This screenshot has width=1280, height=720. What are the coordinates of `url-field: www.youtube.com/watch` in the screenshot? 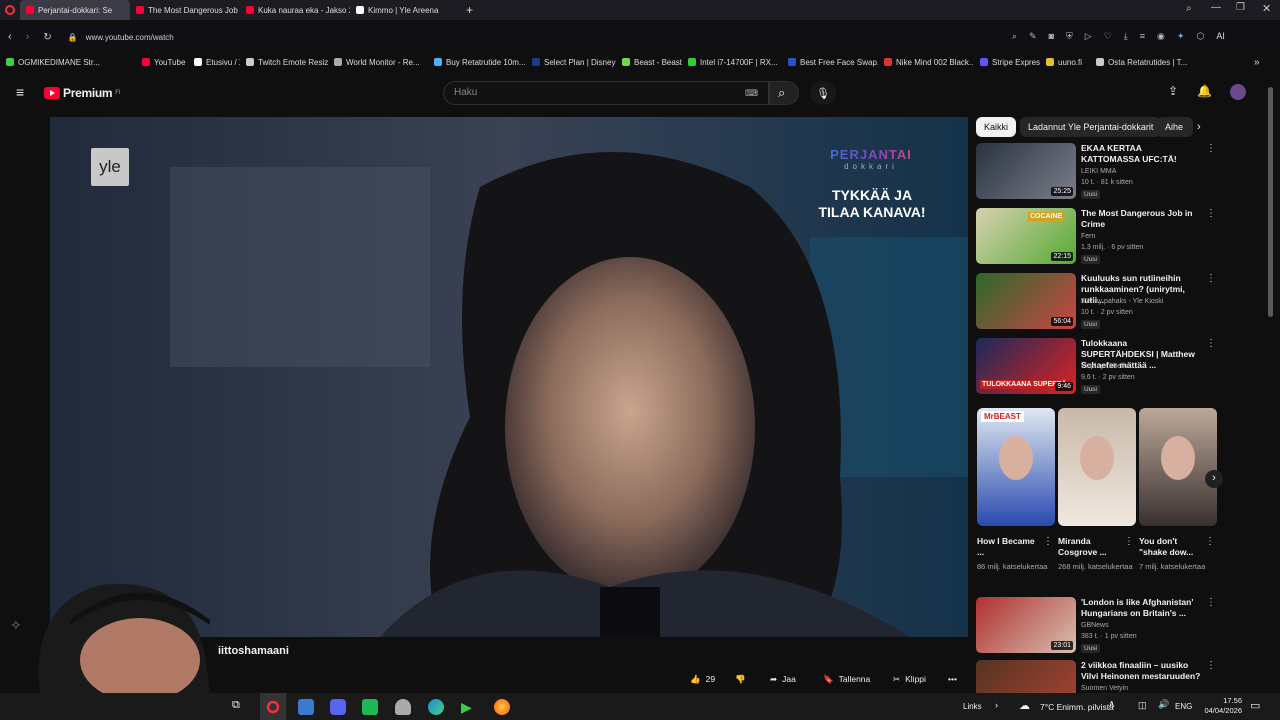 It's located at (130, 37).